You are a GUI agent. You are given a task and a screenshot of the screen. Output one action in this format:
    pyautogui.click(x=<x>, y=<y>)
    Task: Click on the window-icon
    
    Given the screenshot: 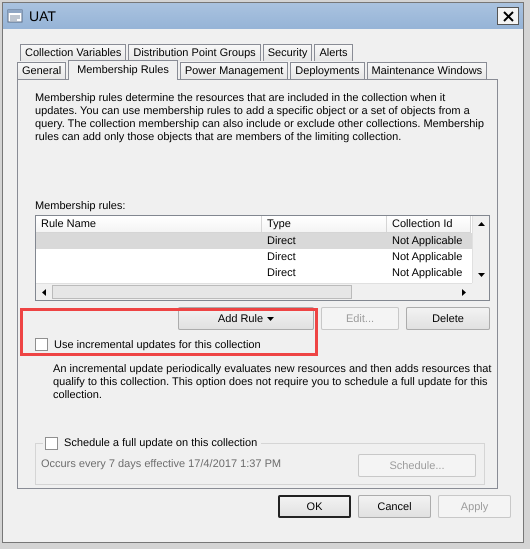 What is the action you would take?
    pyautogui.click(x=15, y=16)
    